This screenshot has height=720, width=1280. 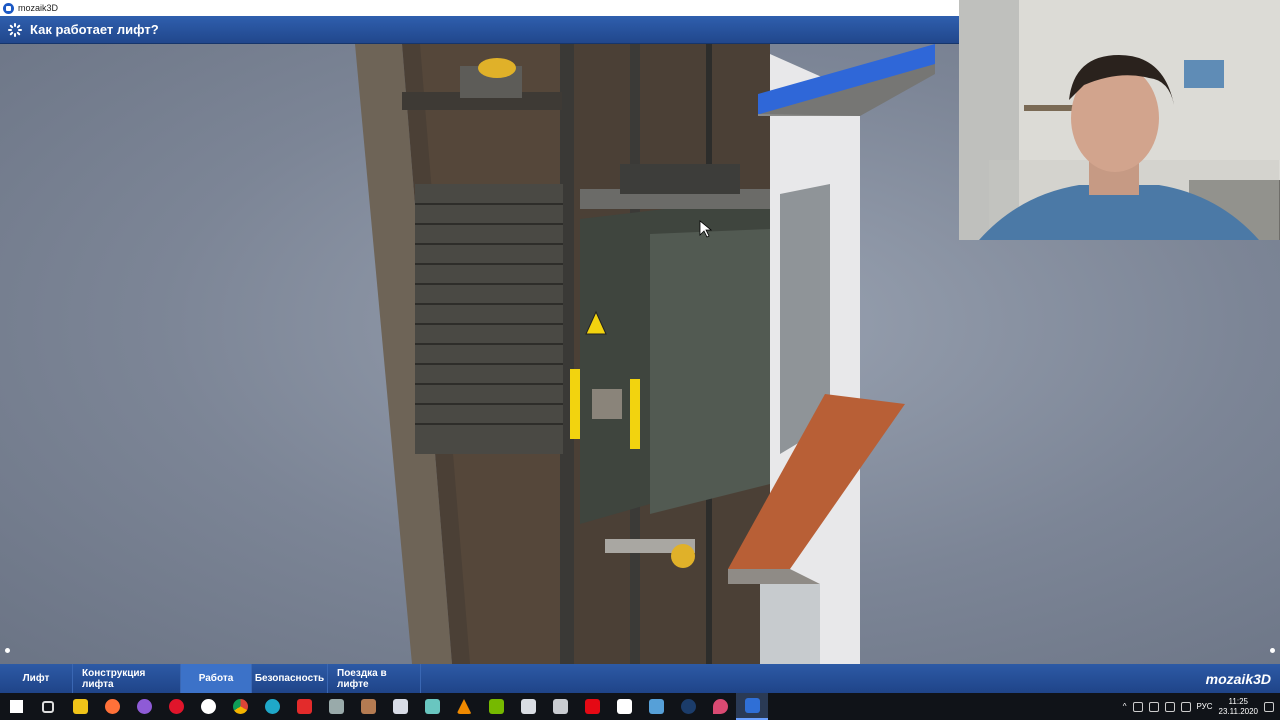 I want to click on tab-lift-ride: Поездка в лифте, so click(x=374, y=678).